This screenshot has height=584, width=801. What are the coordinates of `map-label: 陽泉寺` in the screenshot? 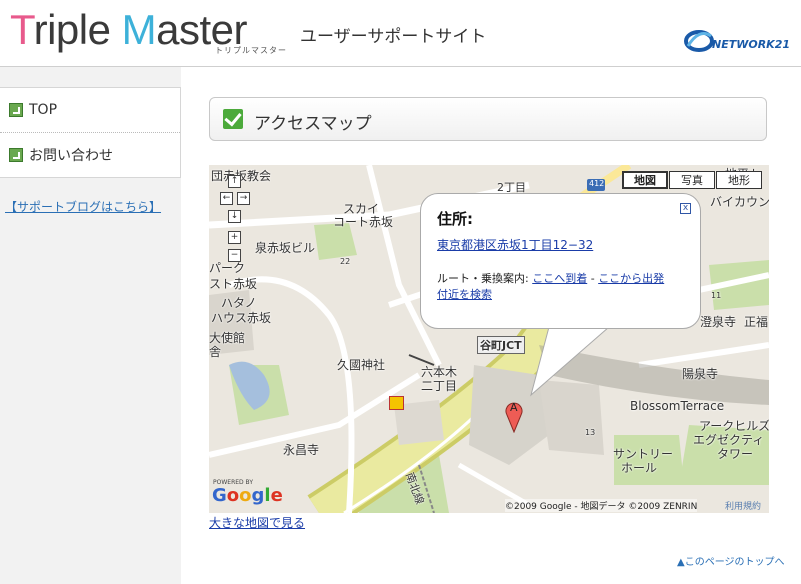 It's located at (700, 374).